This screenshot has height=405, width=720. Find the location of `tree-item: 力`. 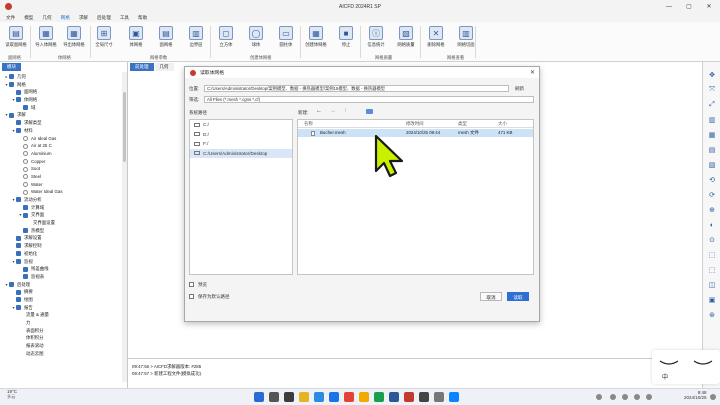

tree-item: 力 is located at coordinates (64, 323).